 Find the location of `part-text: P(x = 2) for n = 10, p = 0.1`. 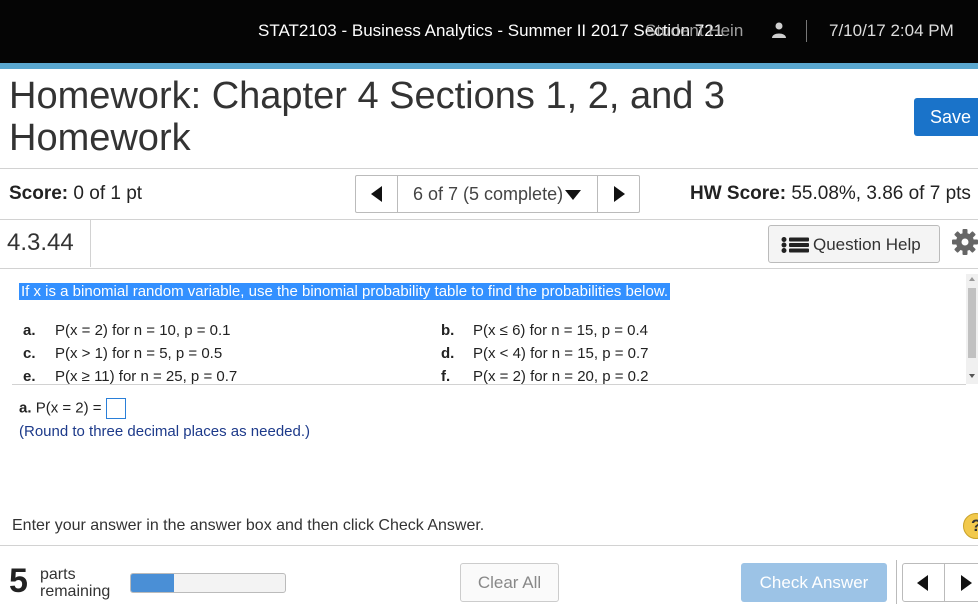

part-text: P(x = 2) for n = 10, p = 0.1 is located at coordinates (143, 330).